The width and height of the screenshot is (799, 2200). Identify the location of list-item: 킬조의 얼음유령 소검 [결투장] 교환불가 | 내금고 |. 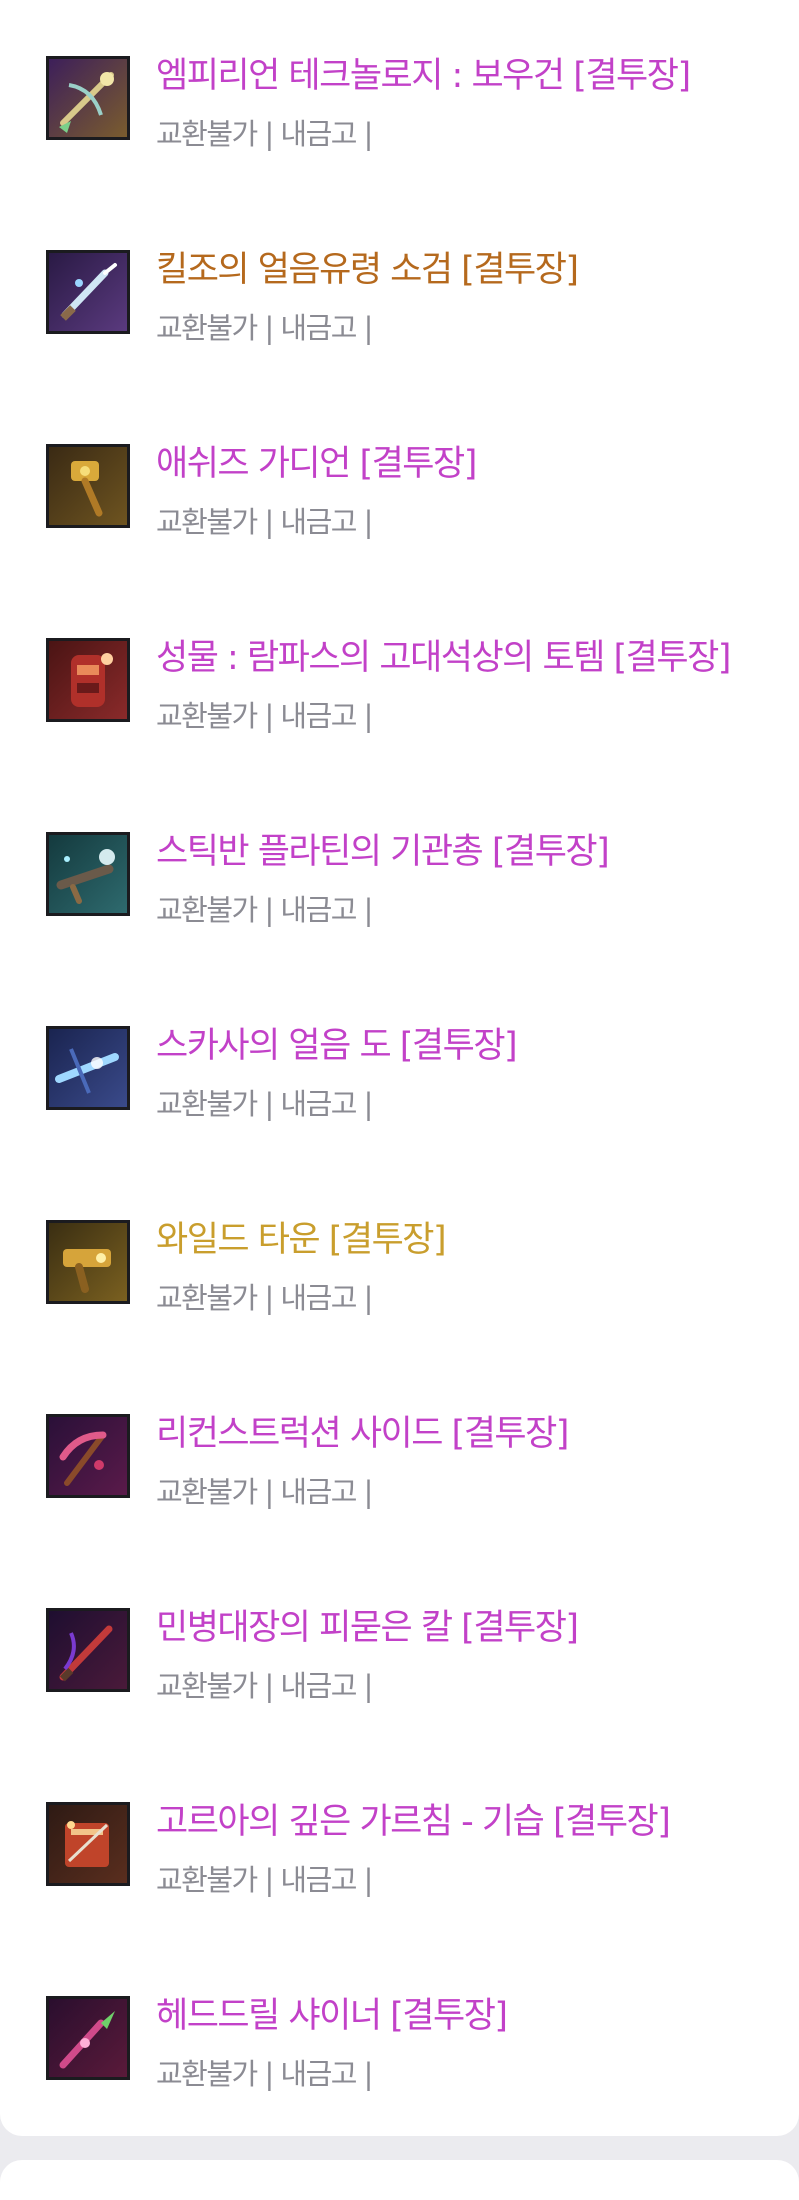
(399, 285).